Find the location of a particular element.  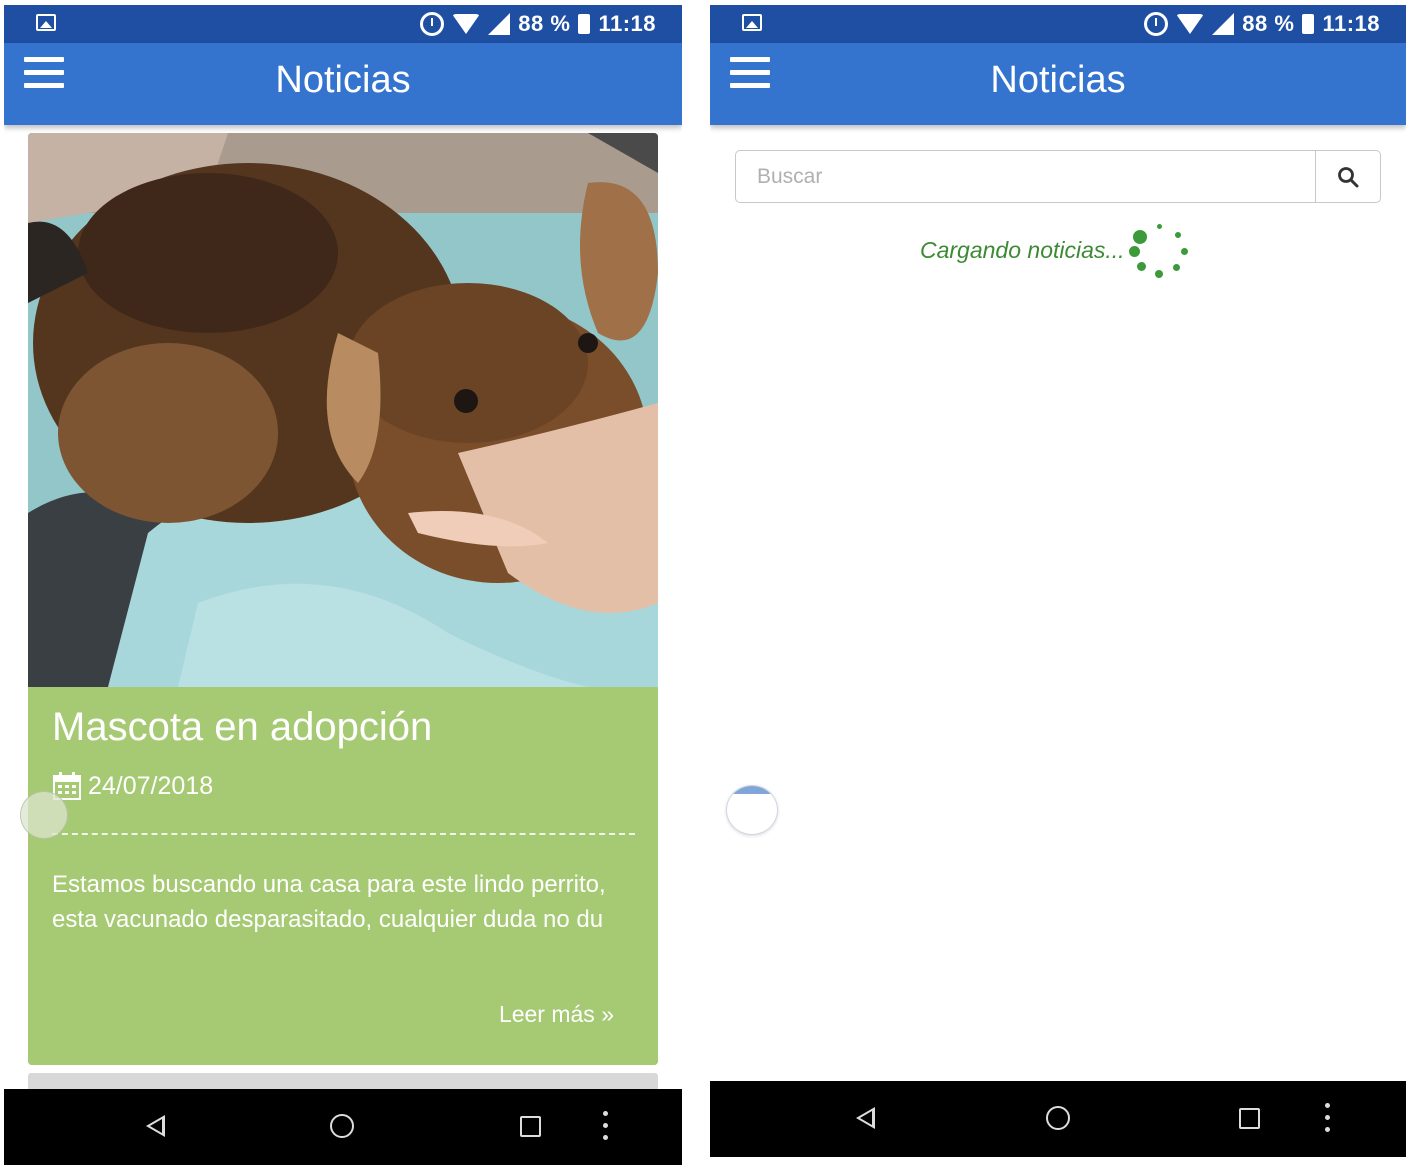

read-more-link: Leer más » is located at coordinates (556, 1014).